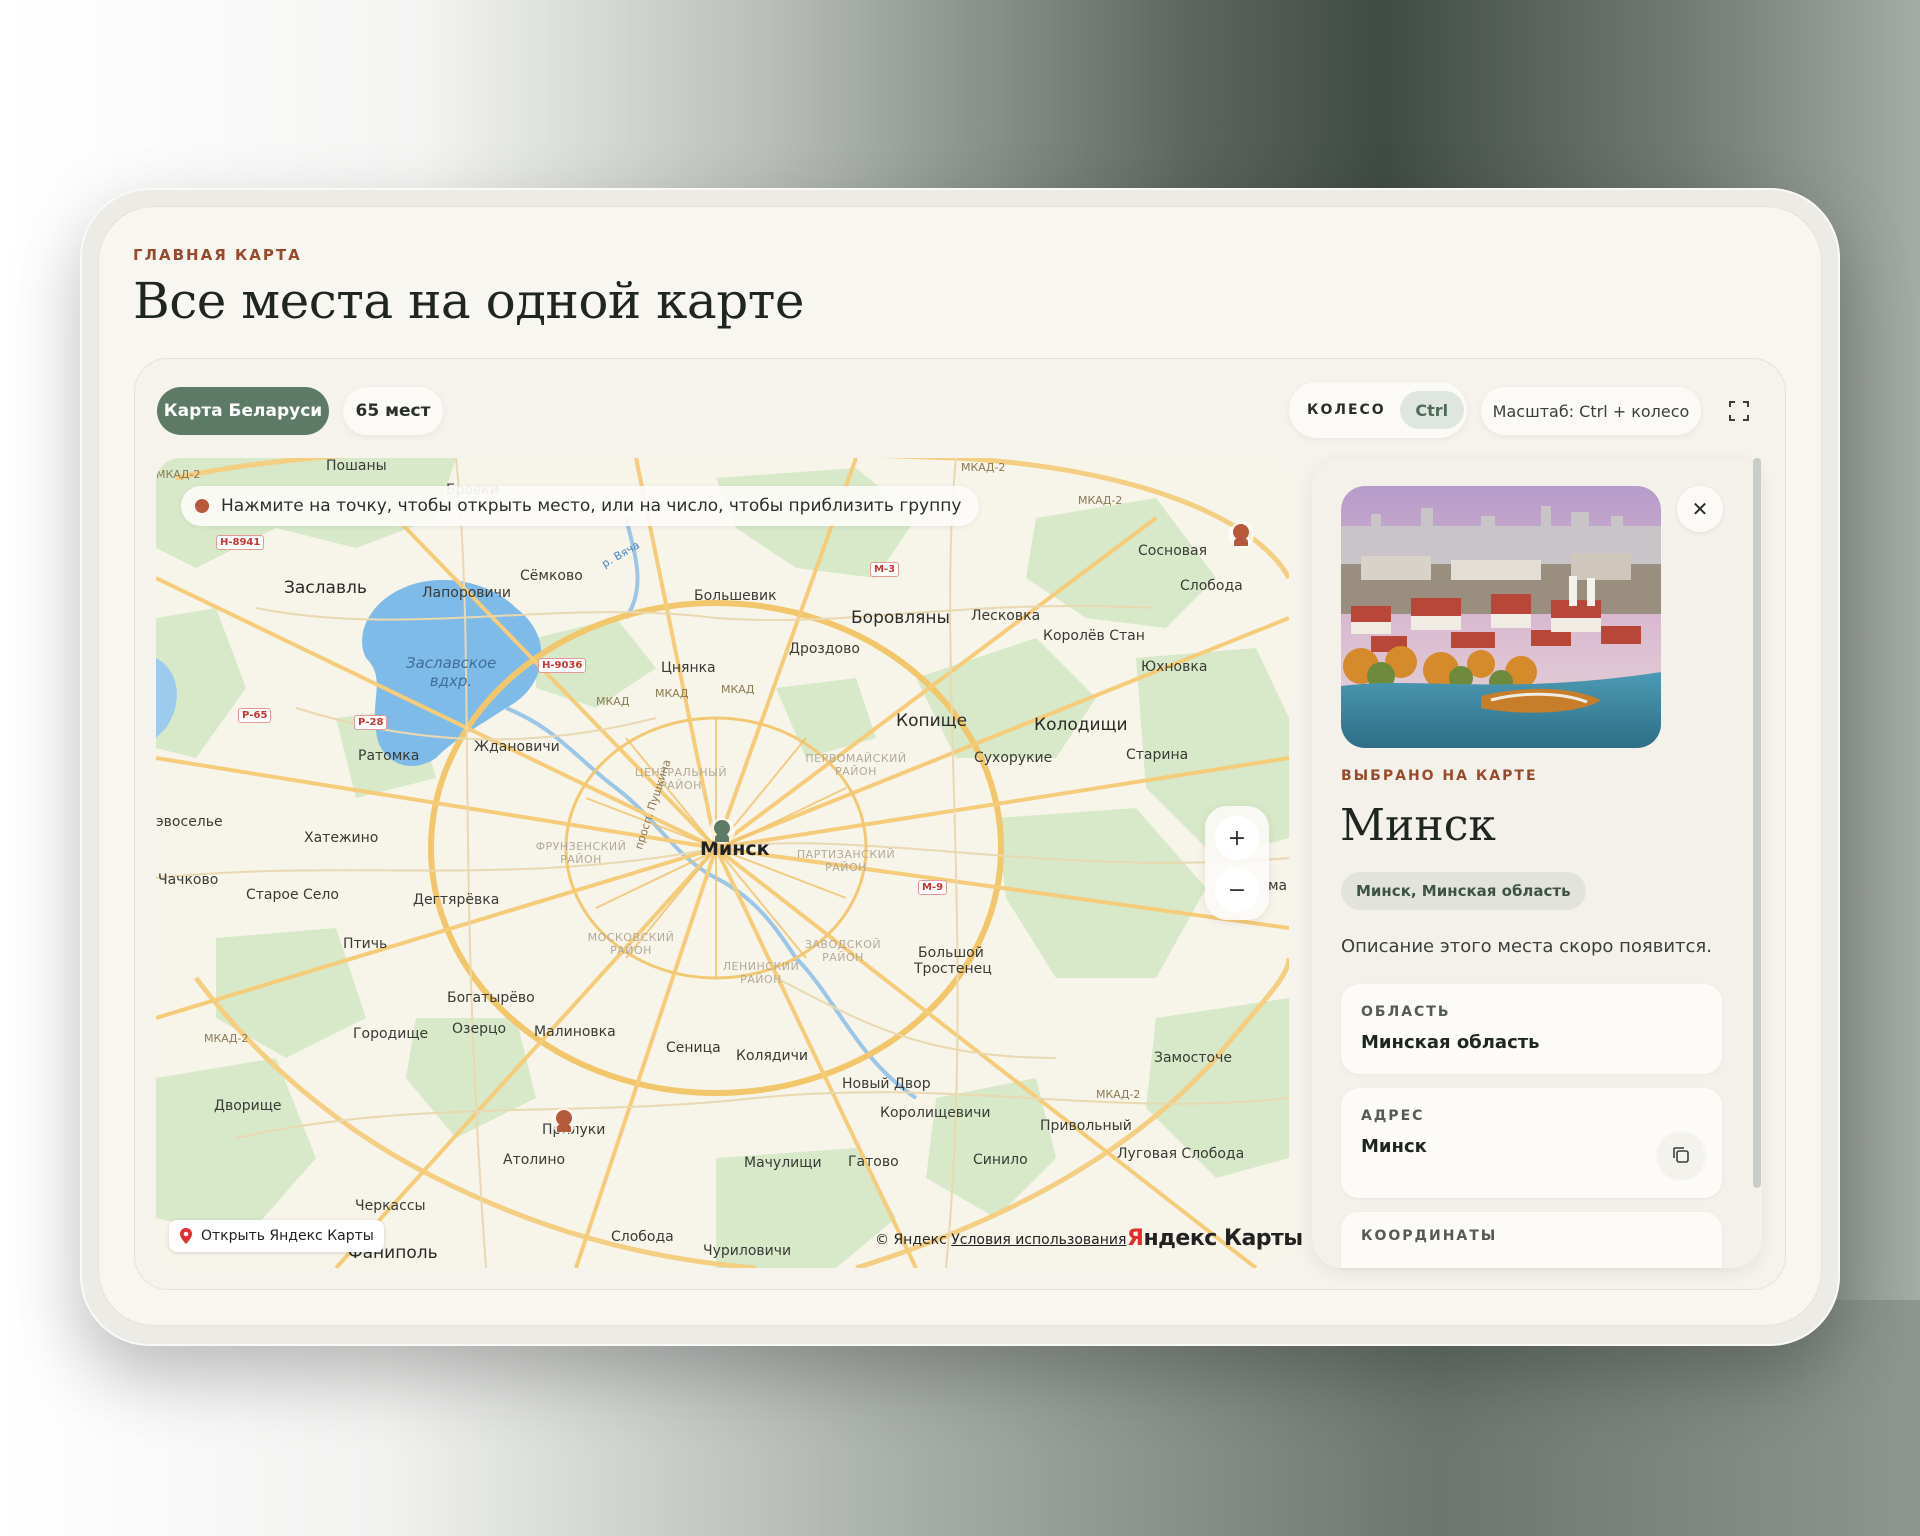 Image resolution: width=1920 pixels, height=1536 pixels. What do you see at coordinates (824, 649) in the screenshot?
I see `map-label-drozdovo: Дроздово` at bounding box center [824, 649].